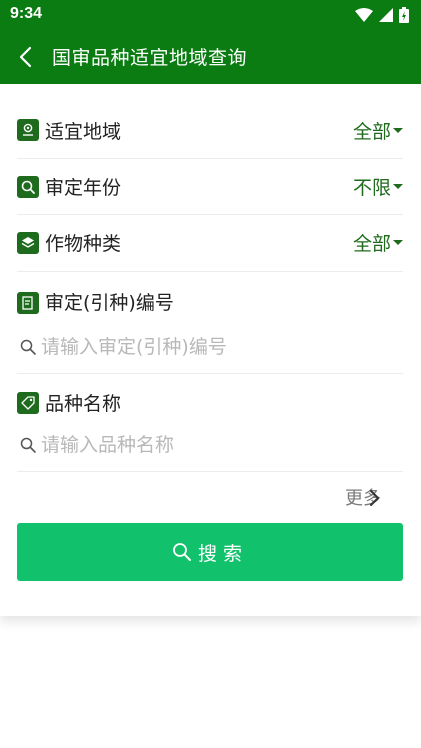 The image size is (421, 748). I want to click on search-button-label: 搜索, so click(222, 553).